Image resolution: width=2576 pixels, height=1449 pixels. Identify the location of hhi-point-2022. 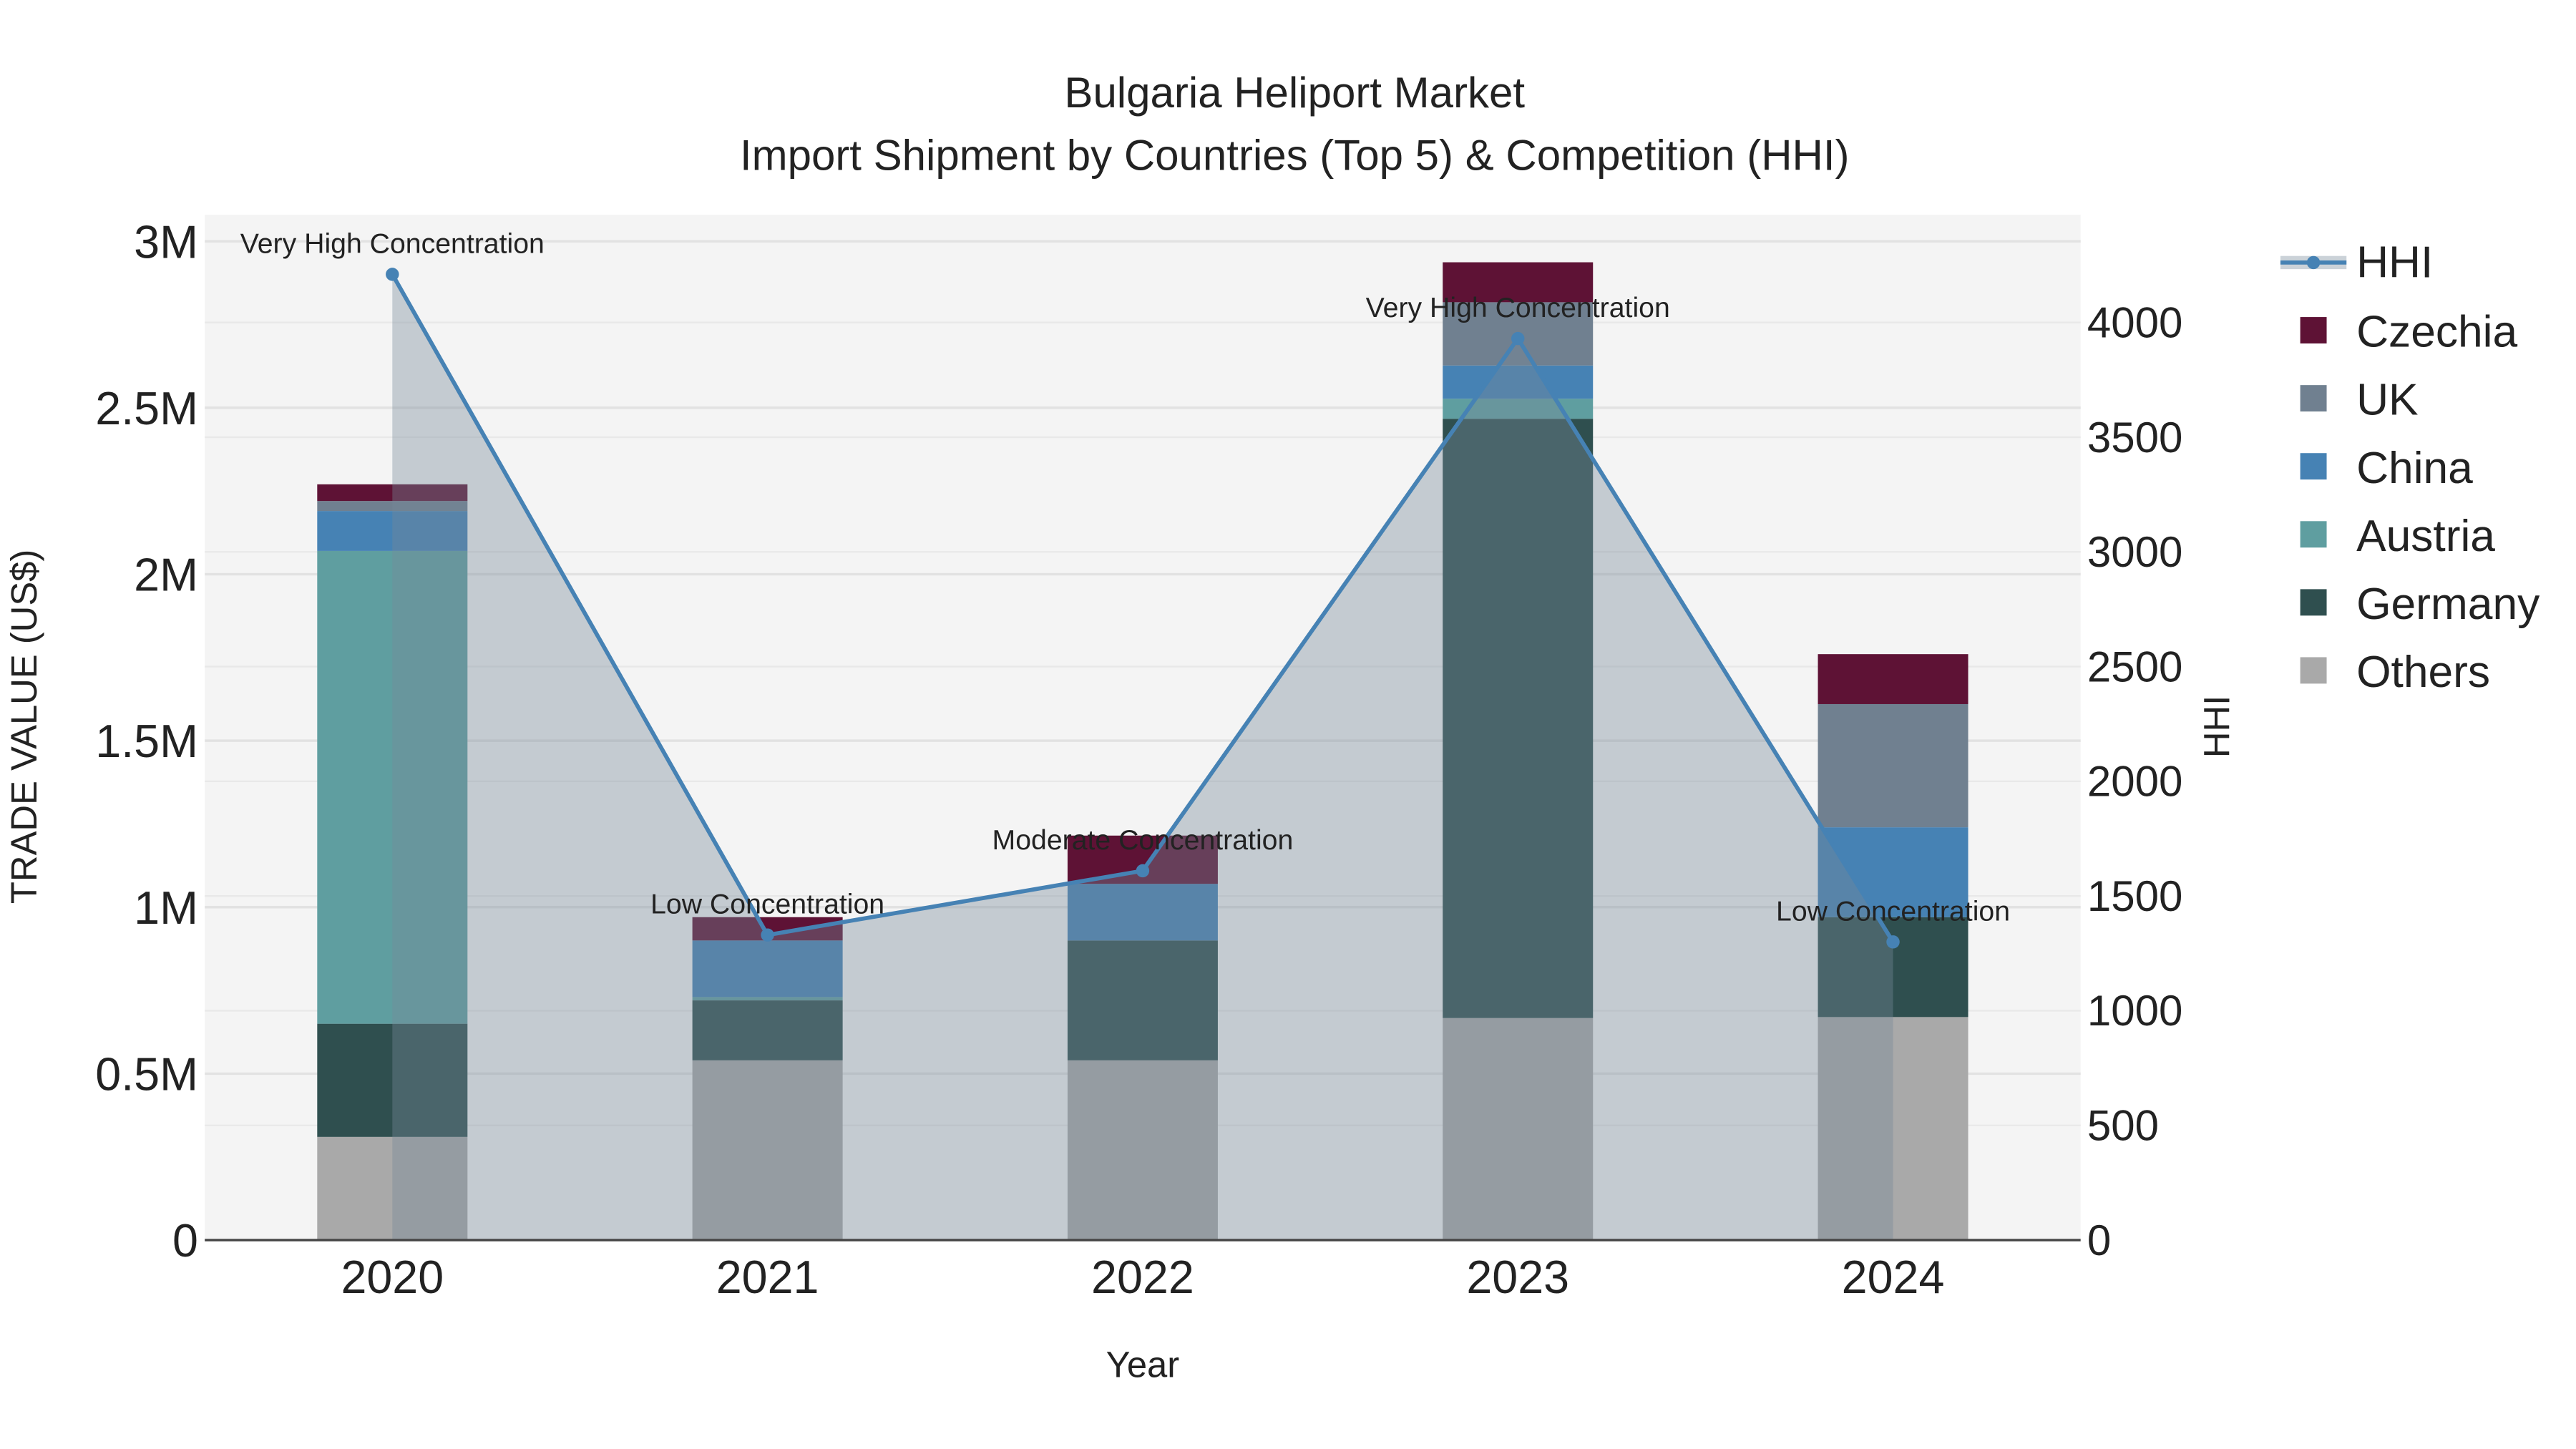
(1143, 871).